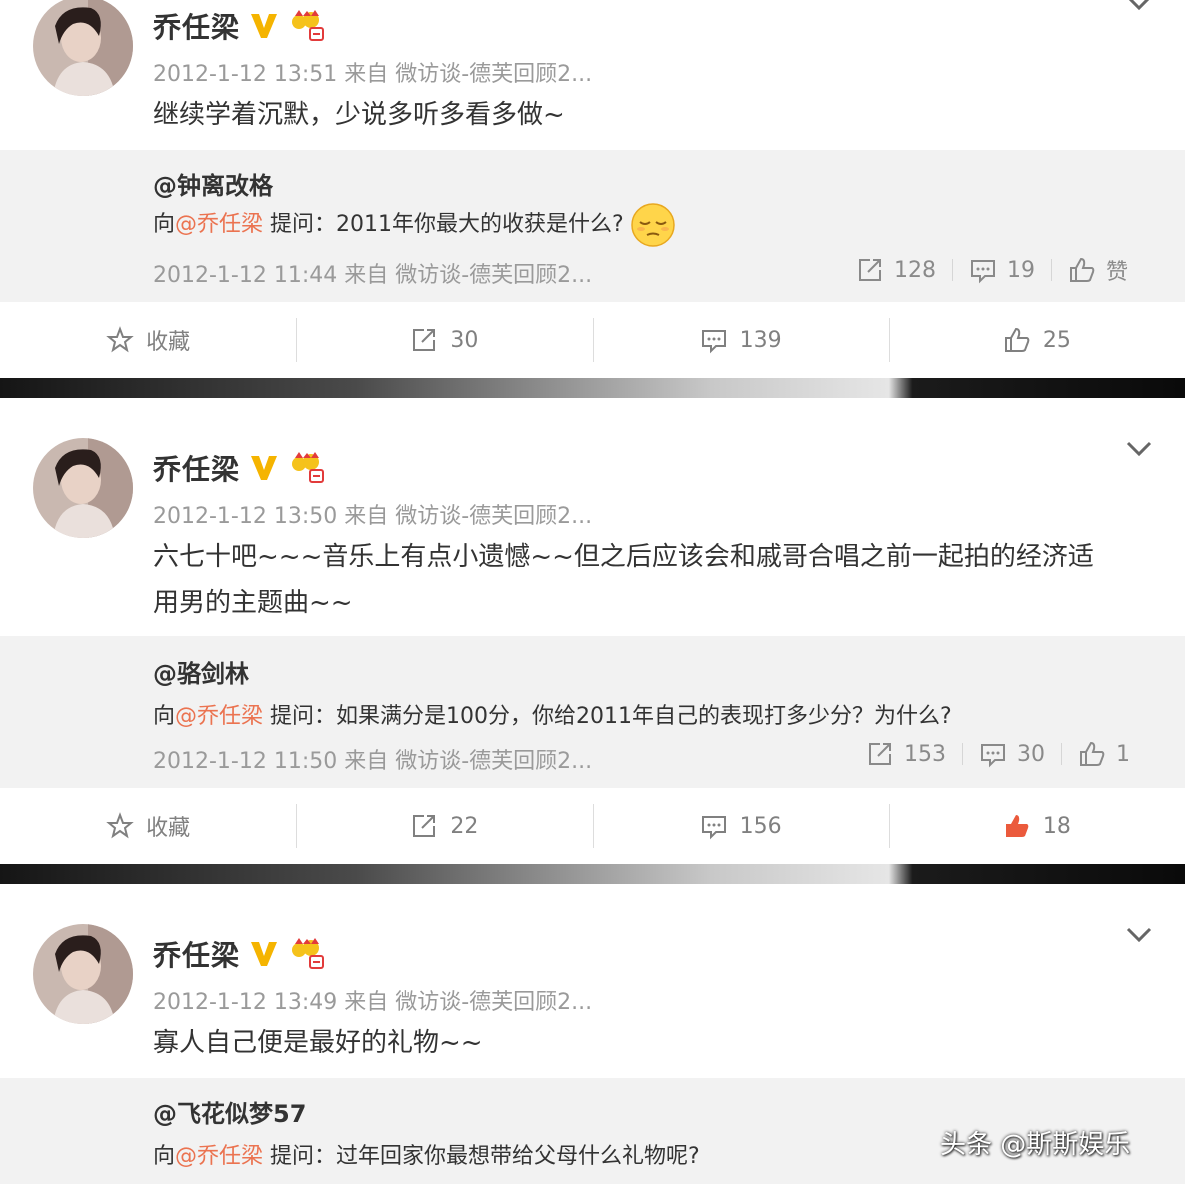  I want to click on like-button-active: 18, so click(1036, 826).